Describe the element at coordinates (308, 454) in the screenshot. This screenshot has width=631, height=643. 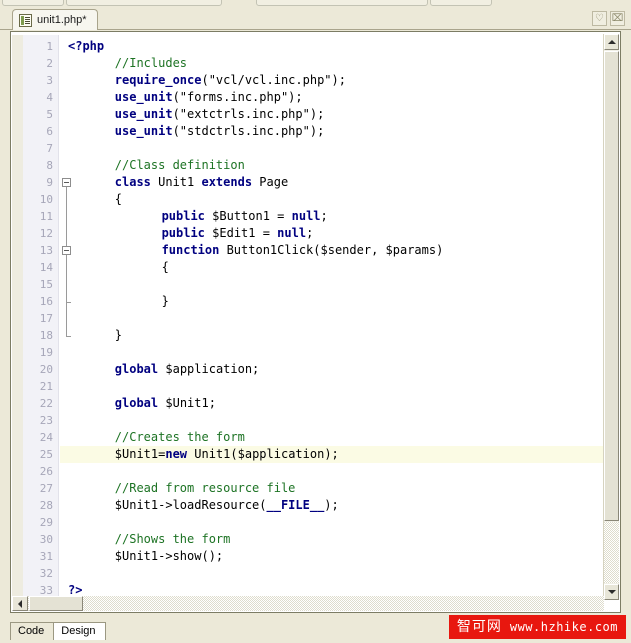
I see `code-line: 25 $Unit1=new Unit1($application);` at that location.